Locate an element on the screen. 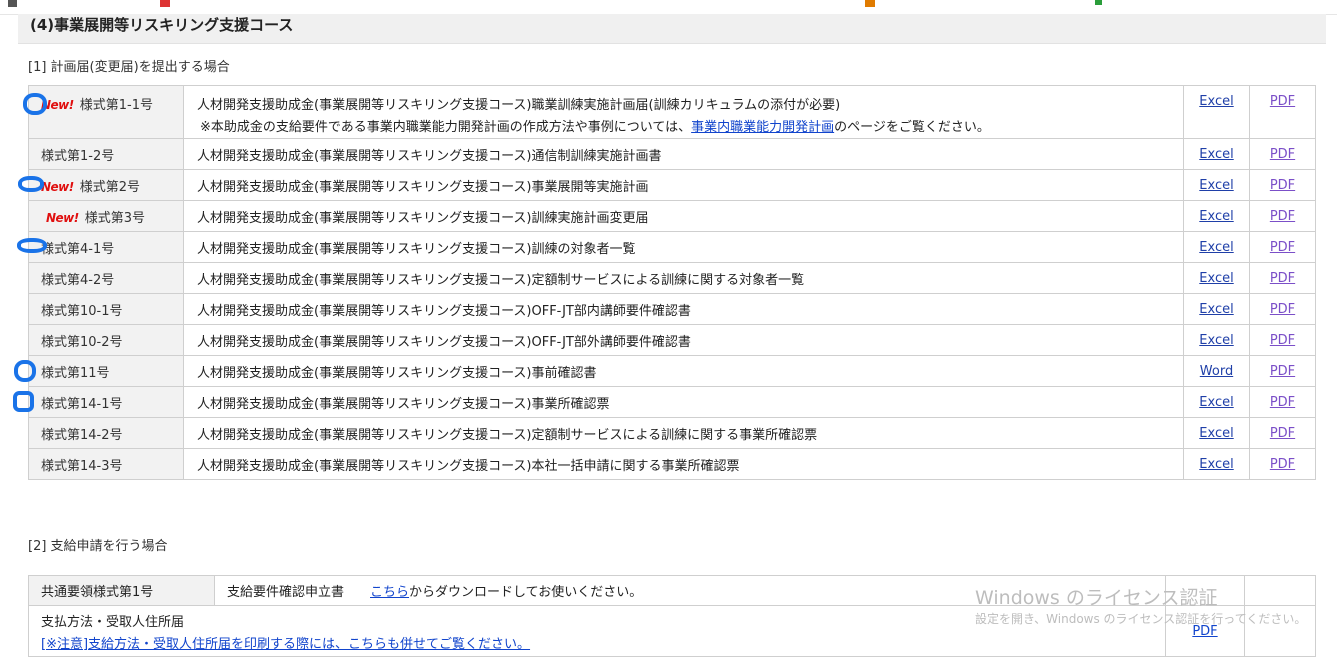 This screenshot has height=663, width=1337. form-code: 様式第10-2号 is located at coordinates (106, 340).